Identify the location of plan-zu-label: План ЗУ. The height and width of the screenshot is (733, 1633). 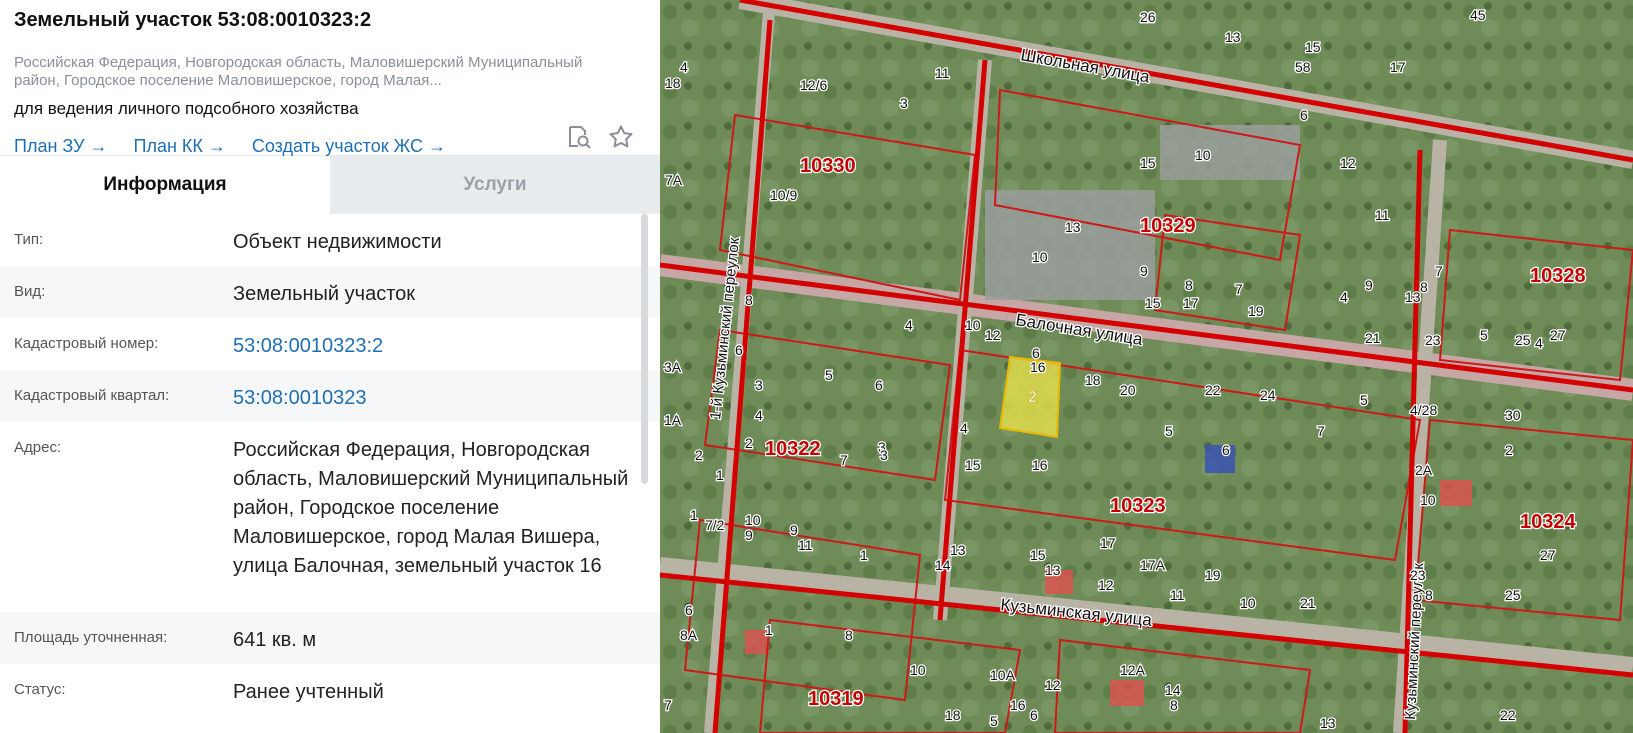
(49, 146).